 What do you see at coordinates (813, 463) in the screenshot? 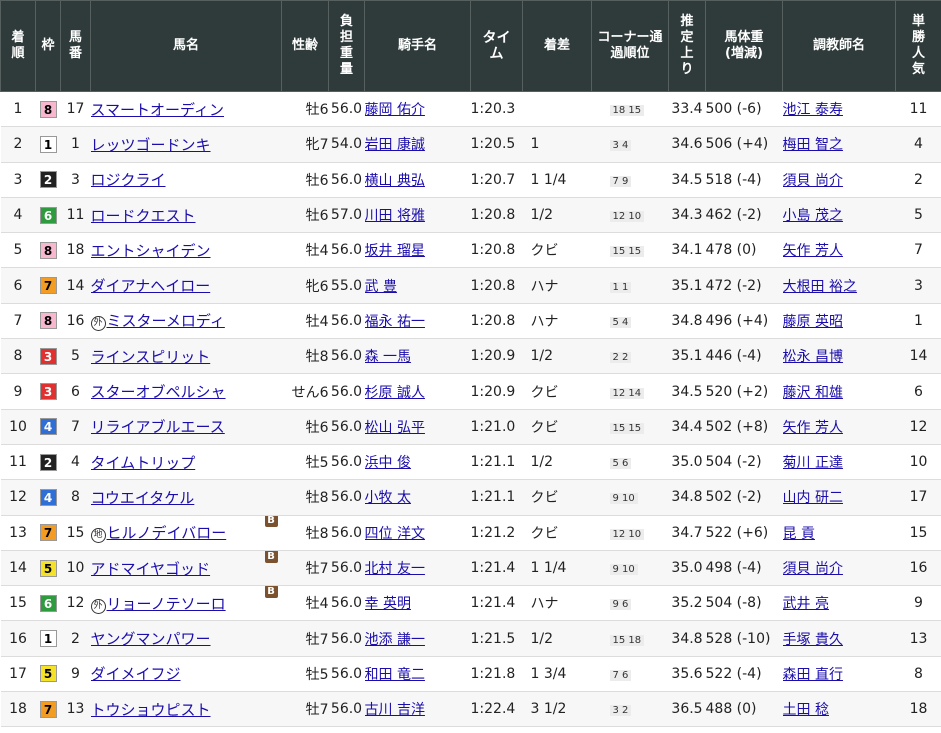
I see `trainer-link: 菊川 正達` at bounding box center [813, 463].